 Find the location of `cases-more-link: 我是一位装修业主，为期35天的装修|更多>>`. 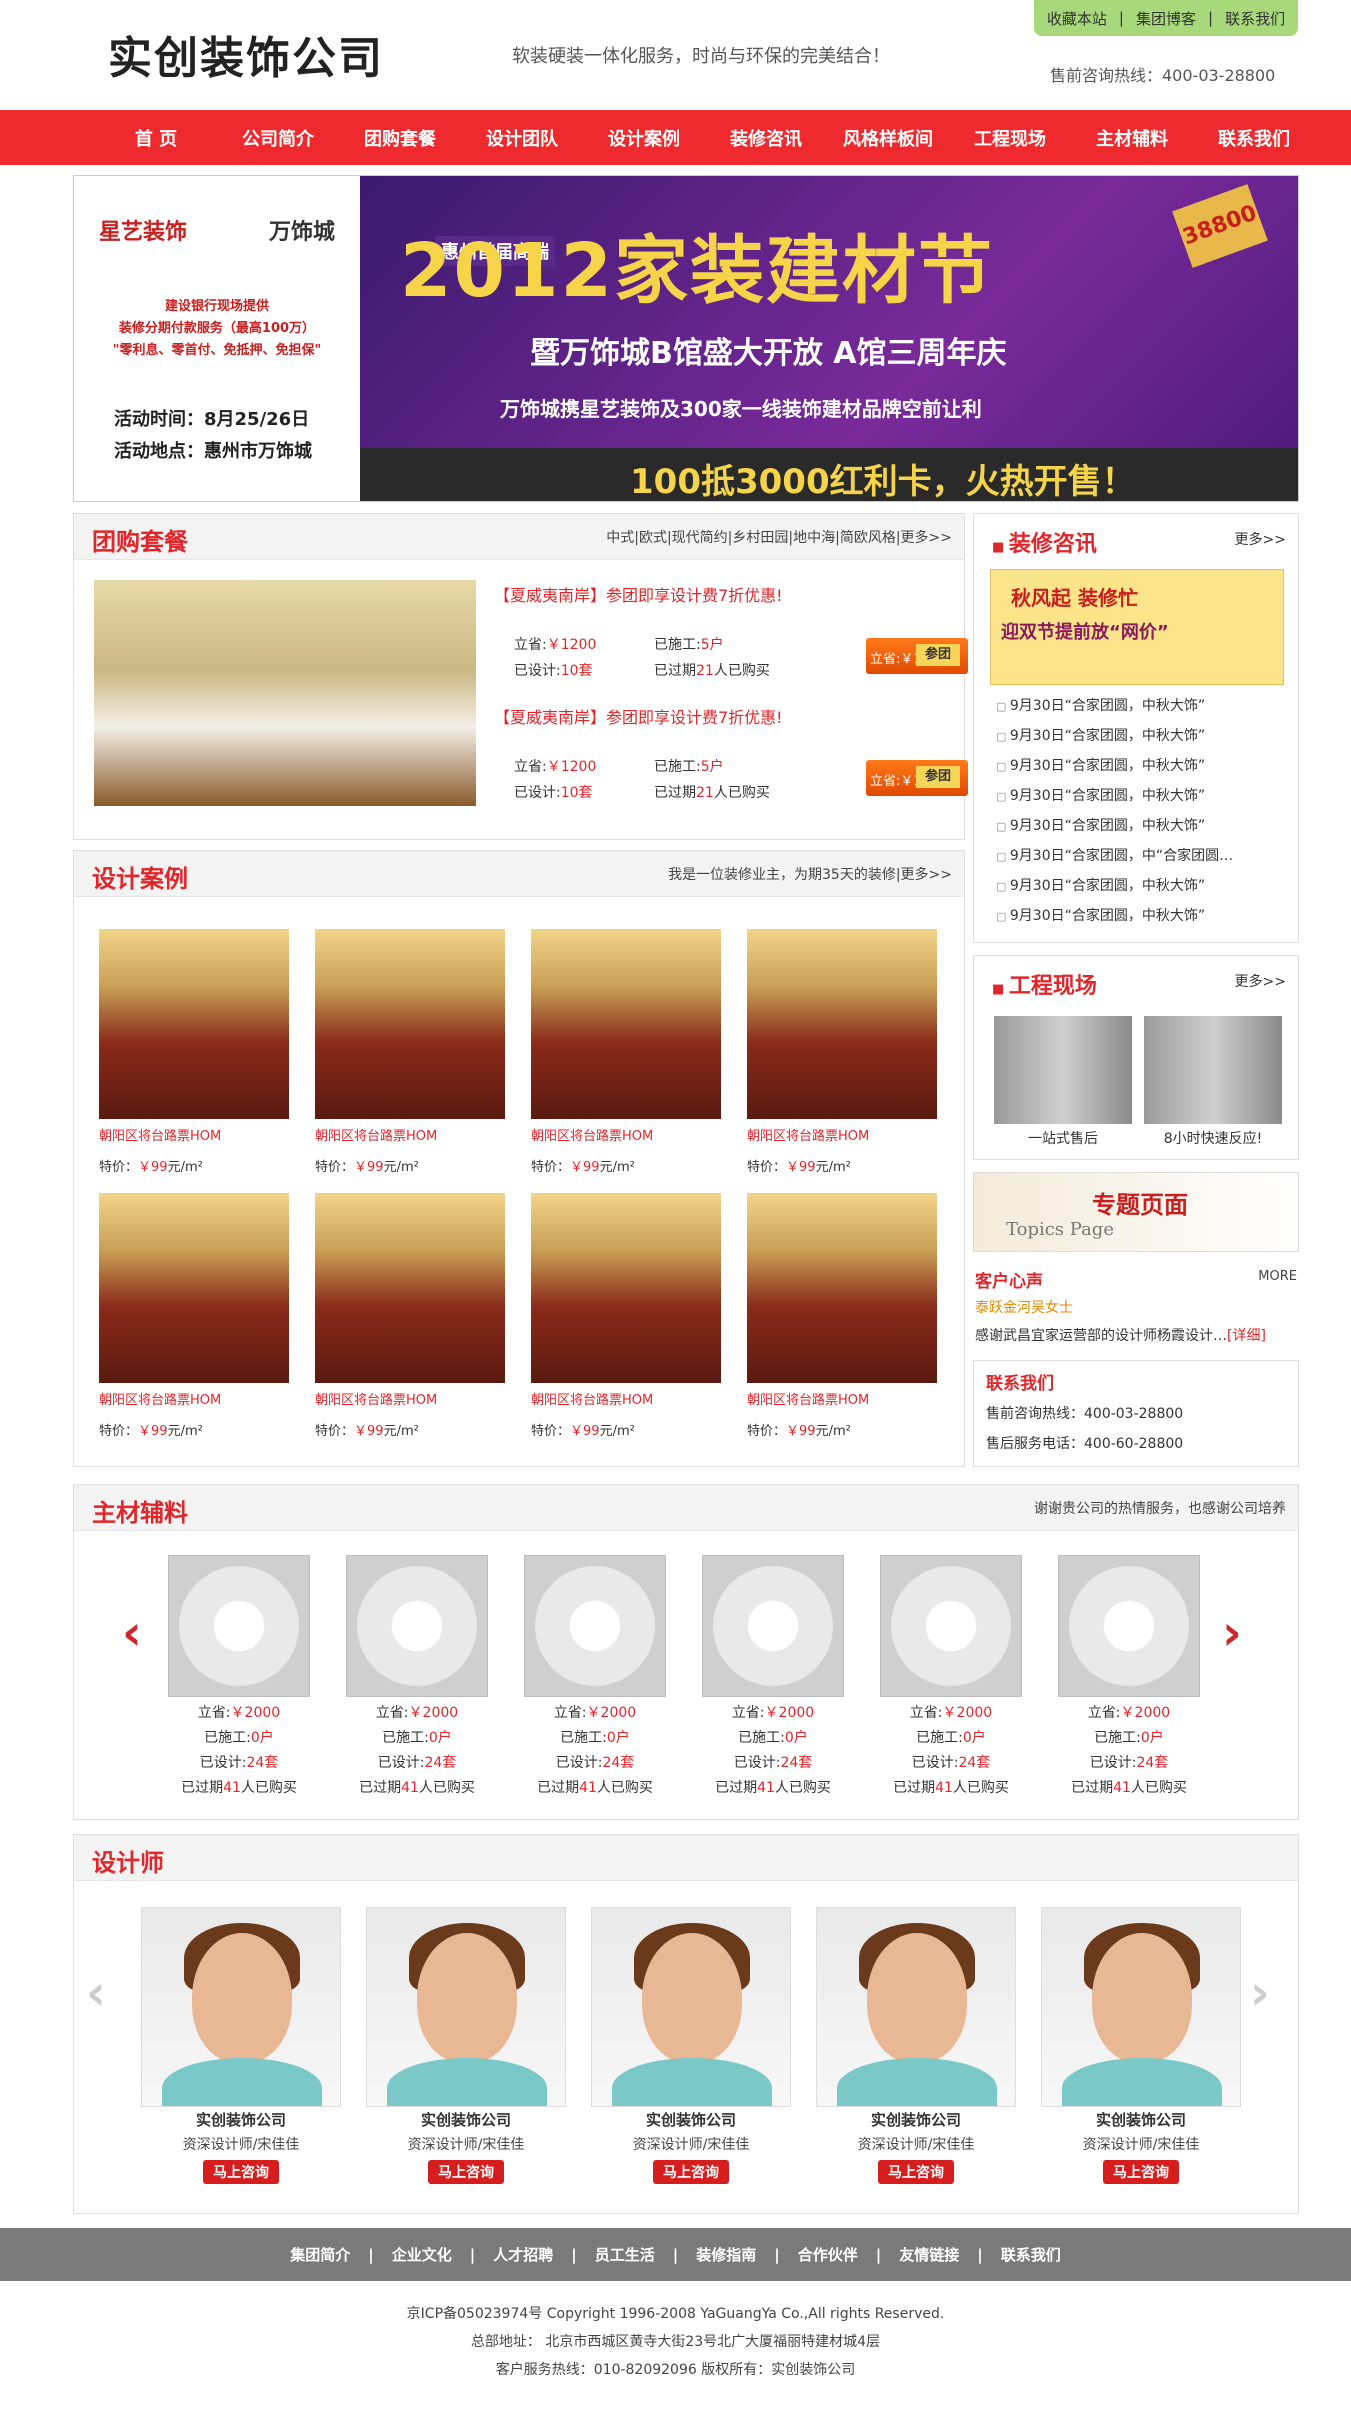

cases-more-link: 我是一位装修业主，为期35天的装修|更多>> is located at coordinates (810, 874).